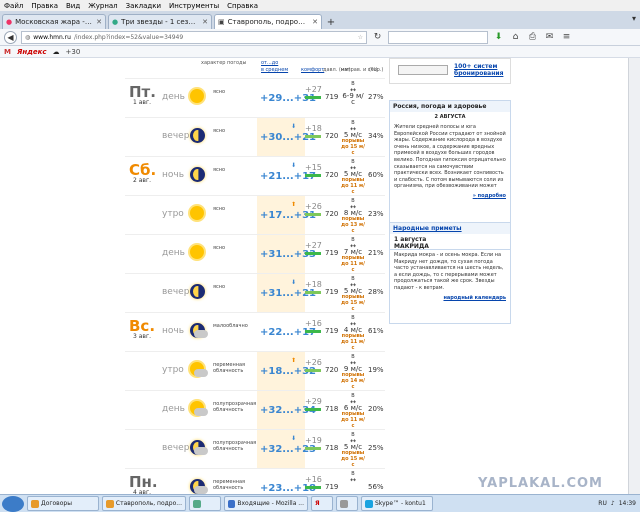  What do you see at coordinates (286, 254) in the screenshot?
I see `temperature-cell: +31...+33` at bounding box center [286, 254].